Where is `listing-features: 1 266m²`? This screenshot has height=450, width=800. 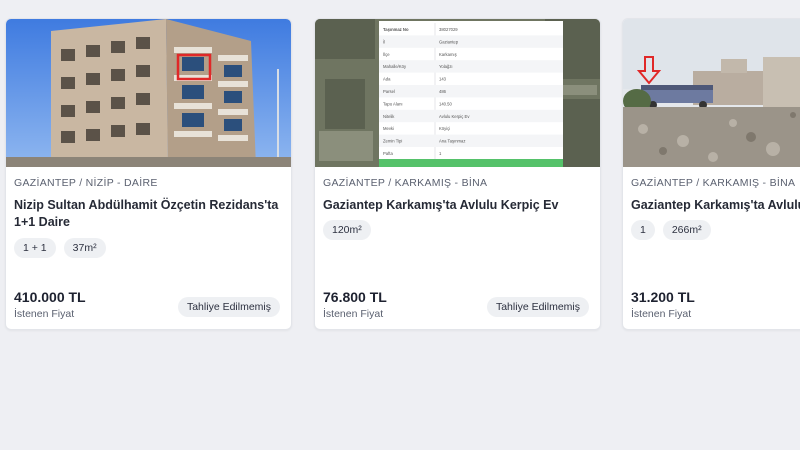 listing-features: 1 266m² is located at coordinates (671, 230).